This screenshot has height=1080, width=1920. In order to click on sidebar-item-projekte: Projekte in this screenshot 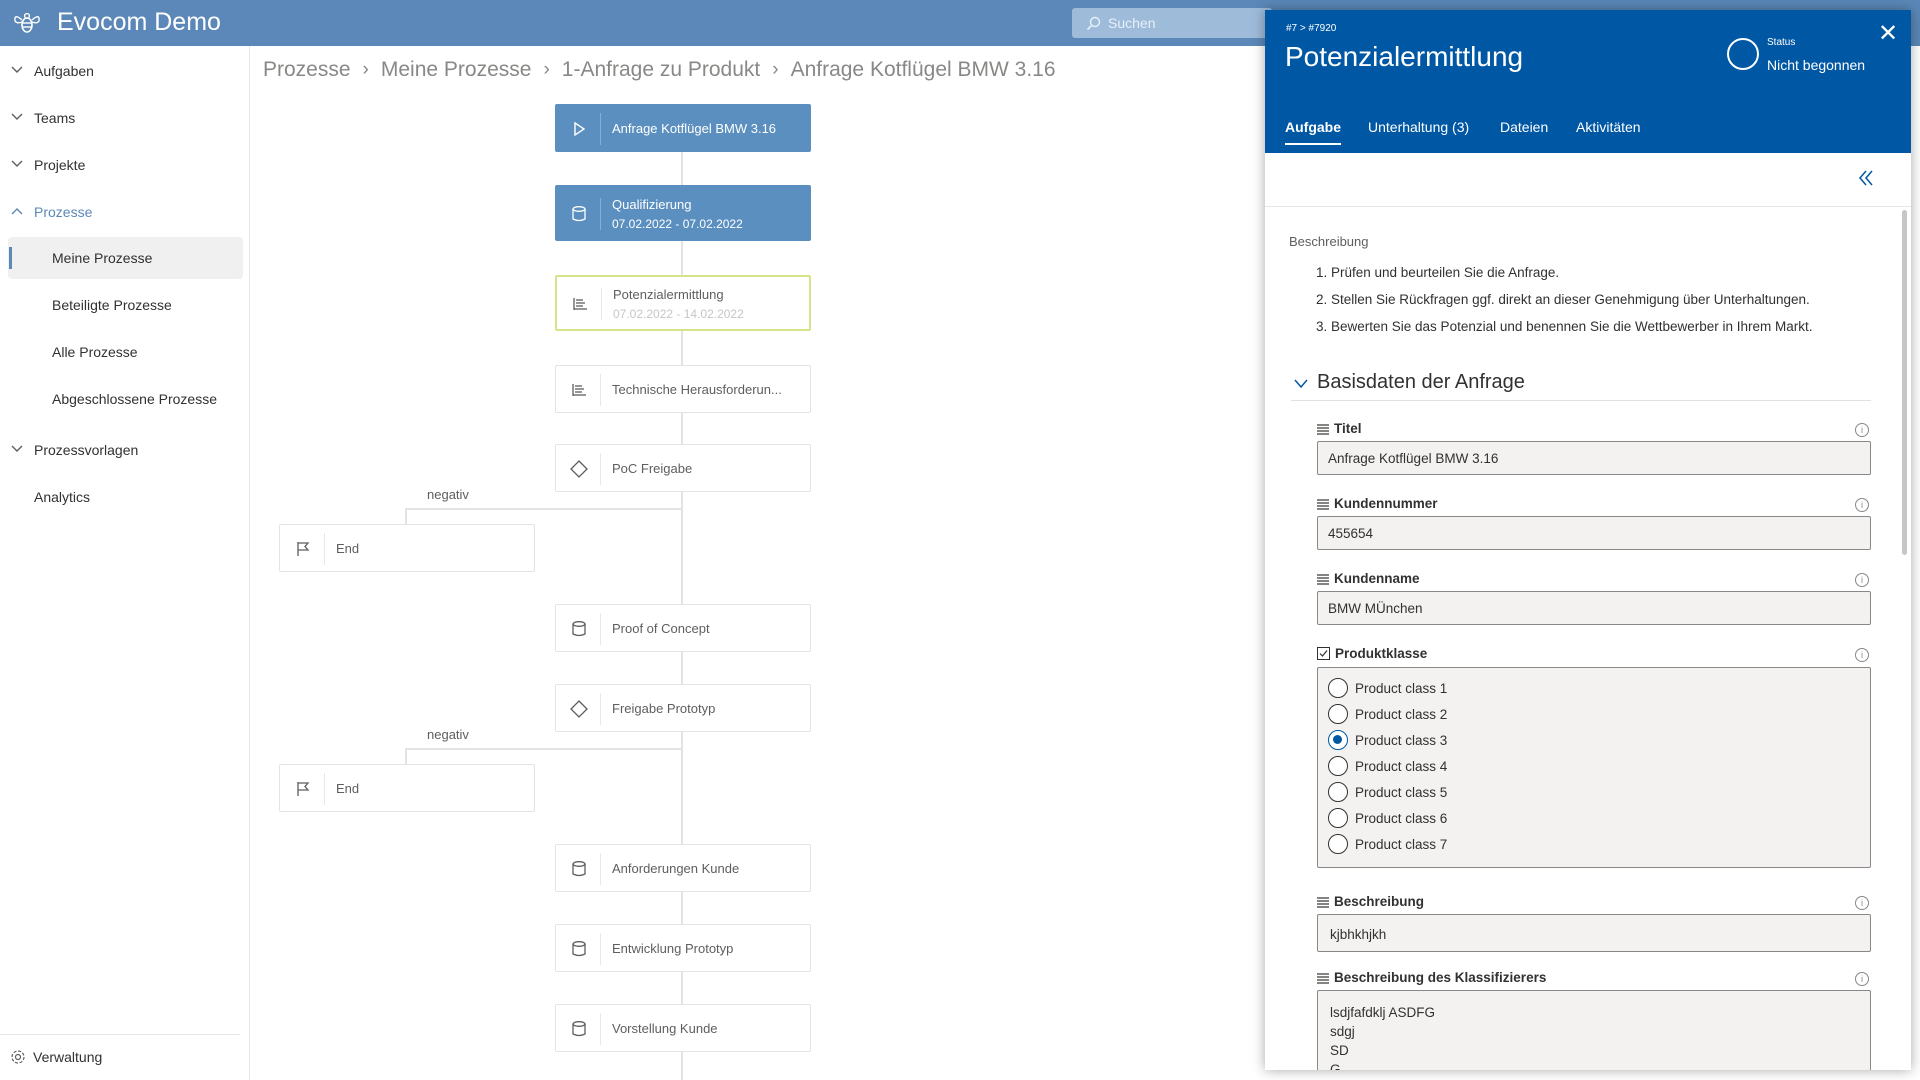, I will do `click(125, 165)`.